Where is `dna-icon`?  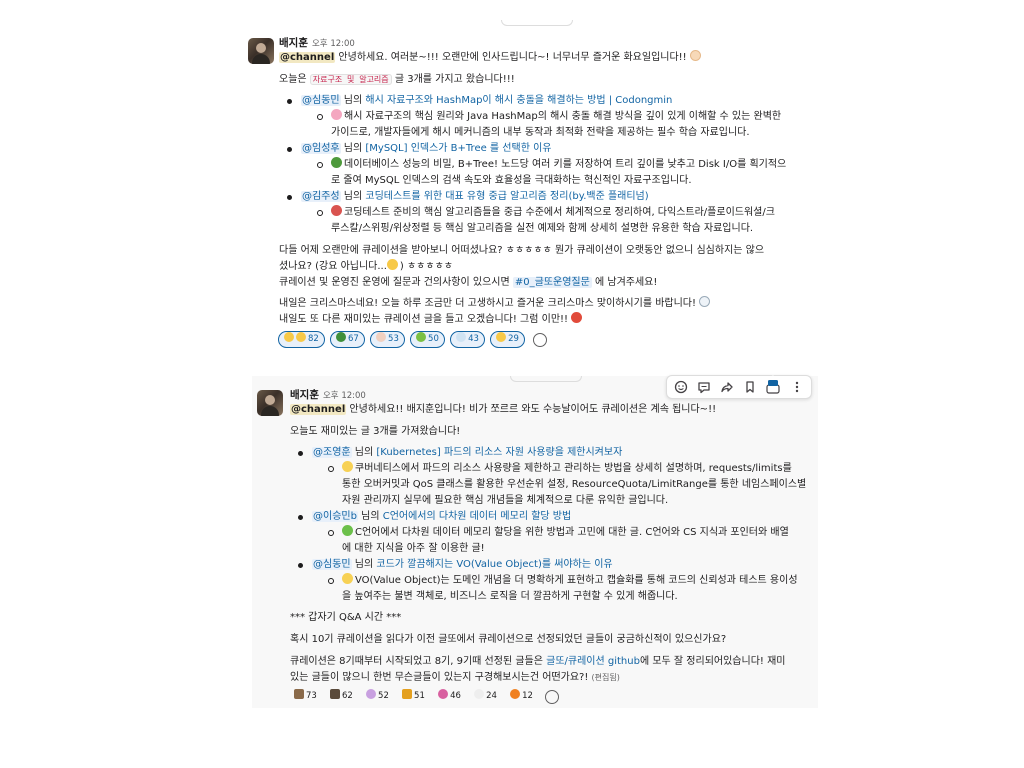
dna-icon is located at coordinates (347, 530).